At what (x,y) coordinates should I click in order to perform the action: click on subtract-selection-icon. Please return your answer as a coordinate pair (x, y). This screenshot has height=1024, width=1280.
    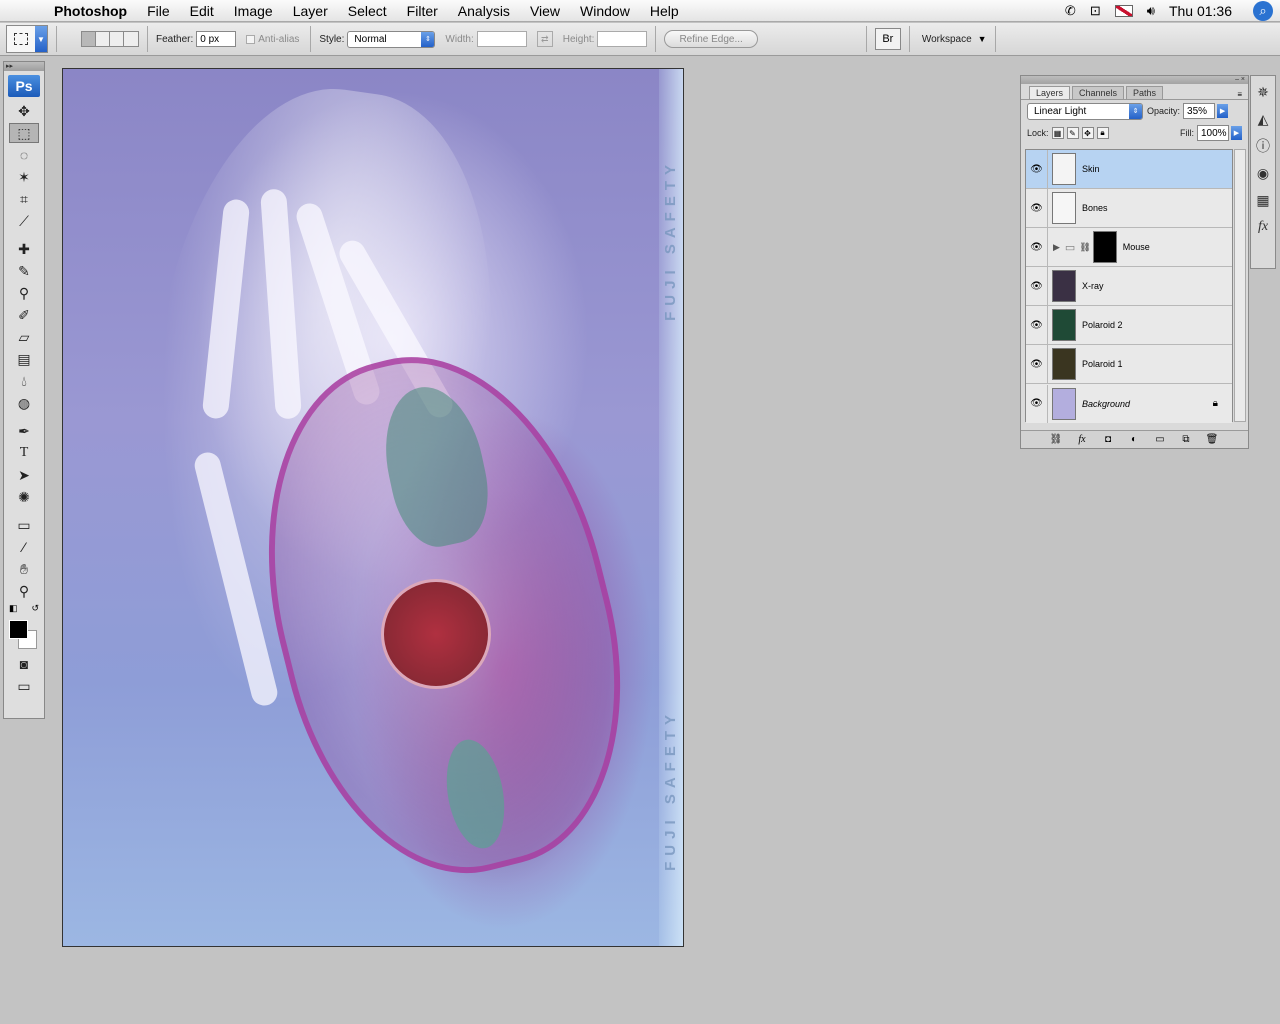
    Looking at the image, I should click on (117, 39).